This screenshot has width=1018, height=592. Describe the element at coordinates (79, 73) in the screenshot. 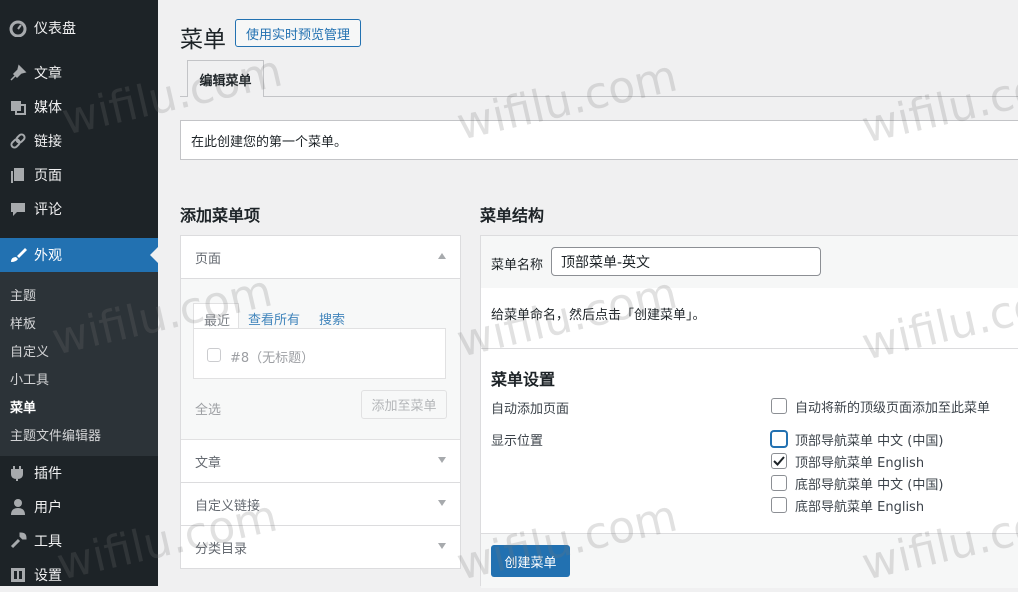

I see `nav-posts: 文章` at that location.